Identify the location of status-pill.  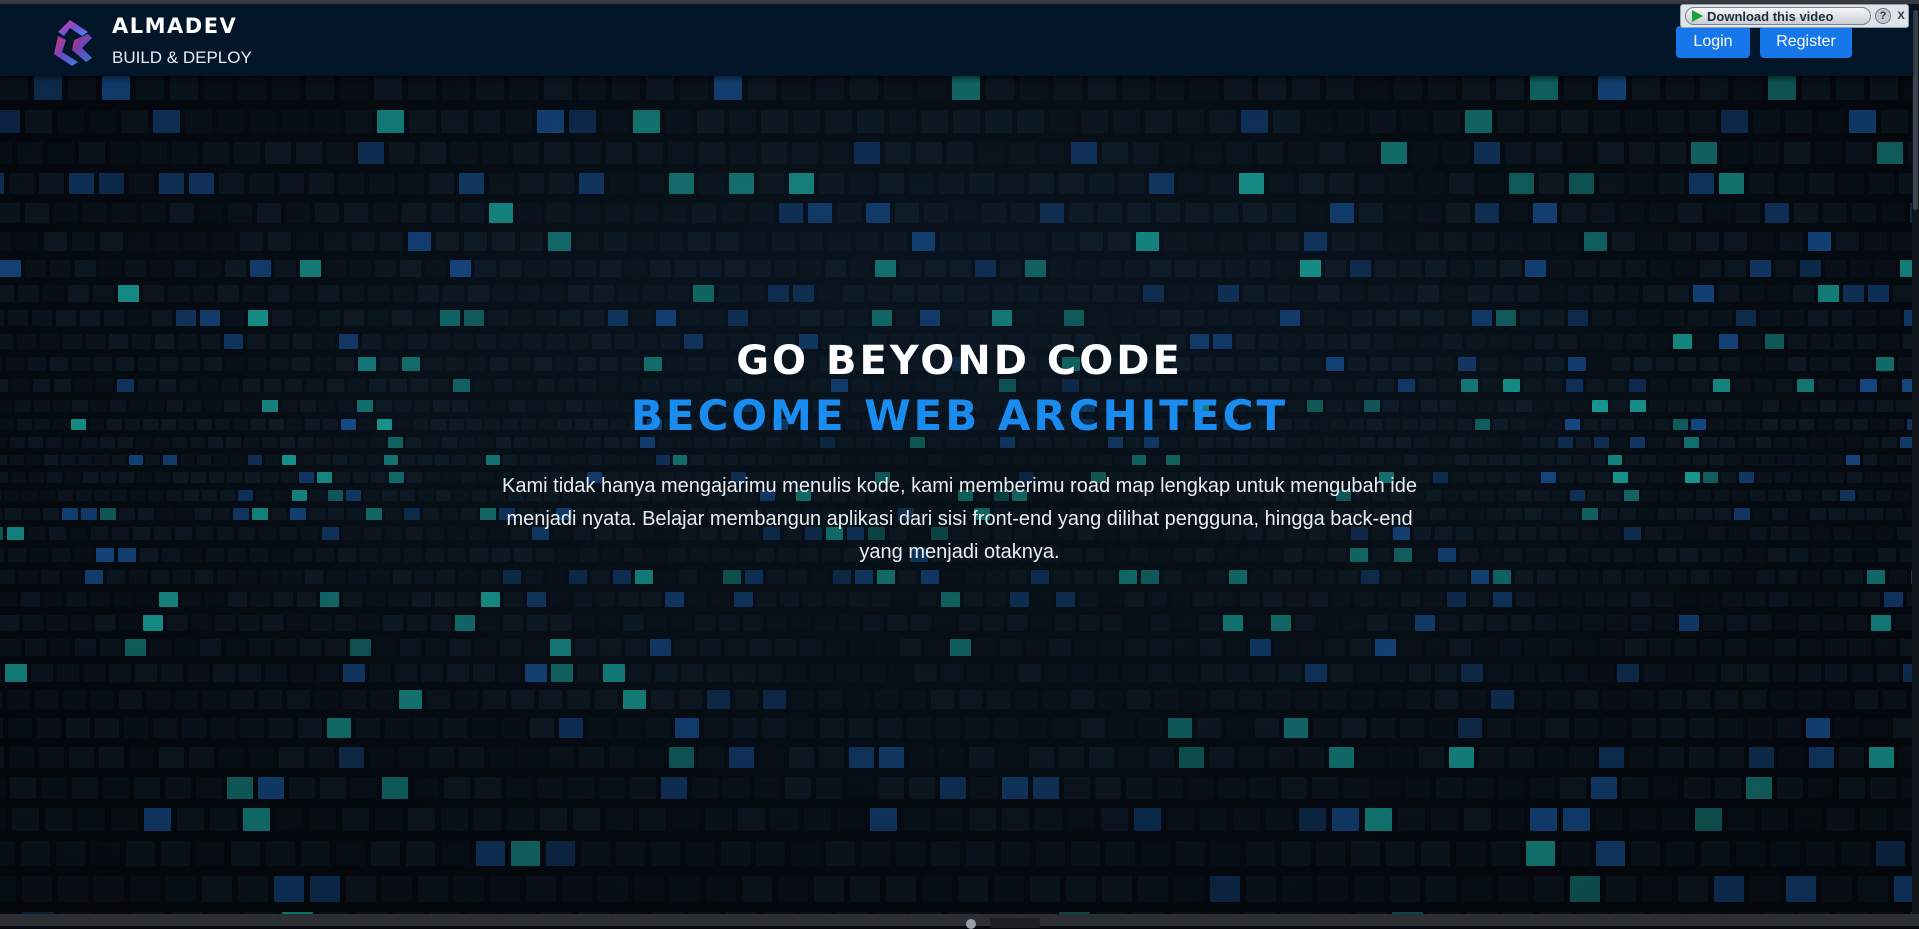
(1015, 923).